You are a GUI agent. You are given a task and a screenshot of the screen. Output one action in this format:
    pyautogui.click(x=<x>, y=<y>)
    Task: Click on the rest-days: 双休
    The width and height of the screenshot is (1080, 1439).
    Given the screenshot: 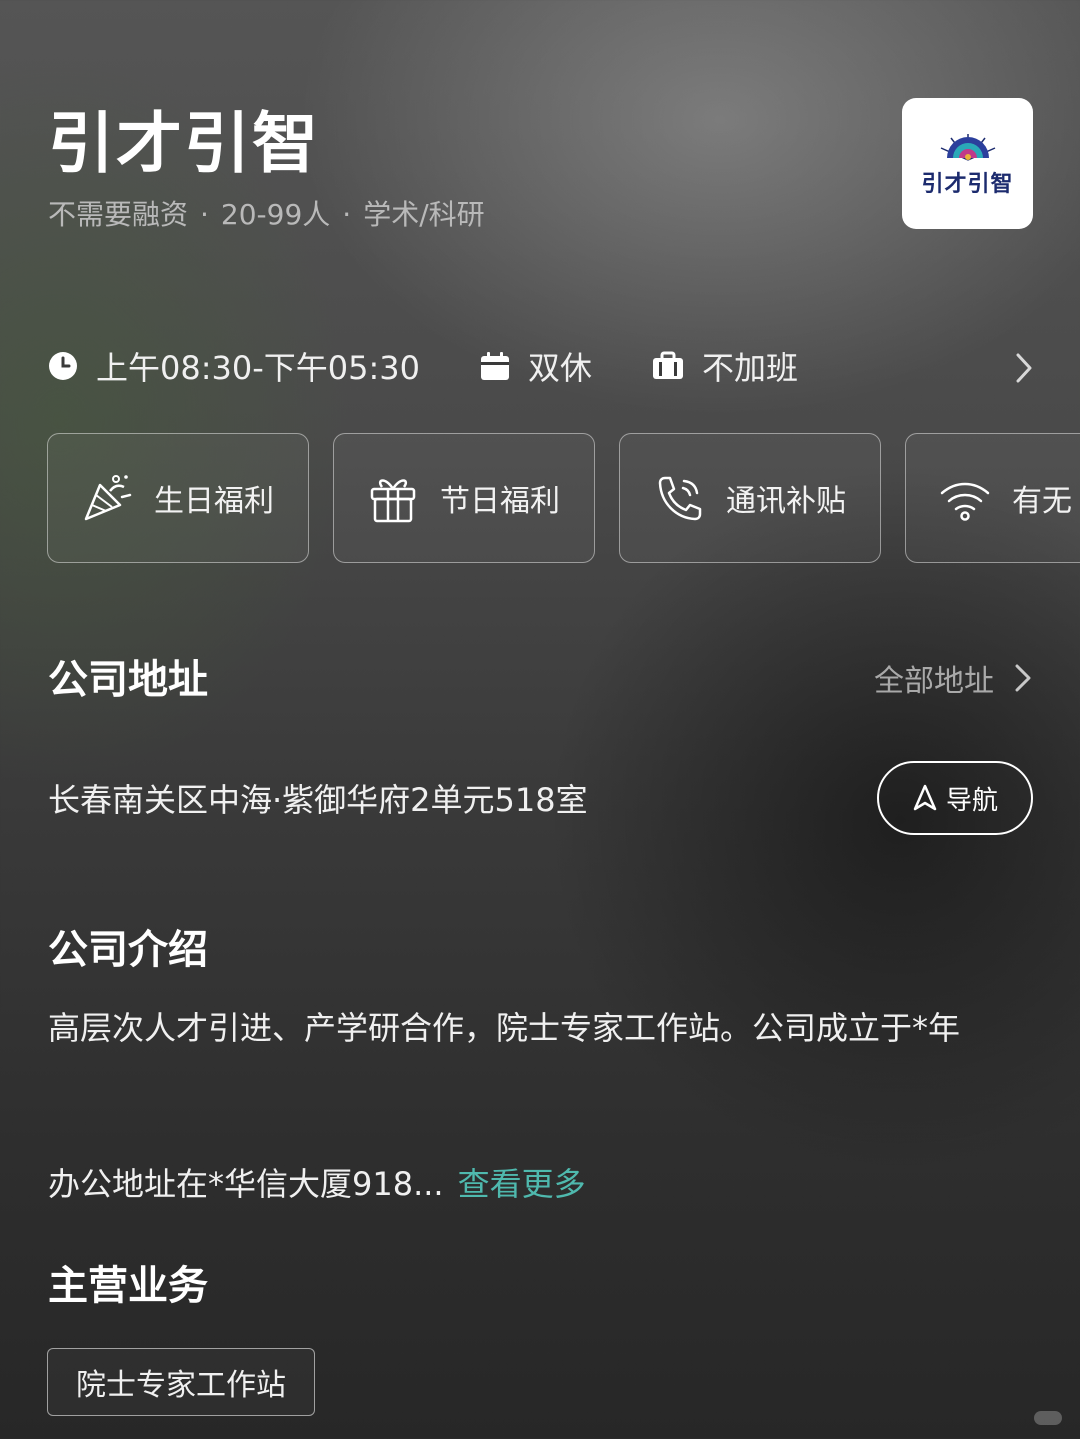 What is the action you would take?
    pyautogui.click(x=536, y=366)
    